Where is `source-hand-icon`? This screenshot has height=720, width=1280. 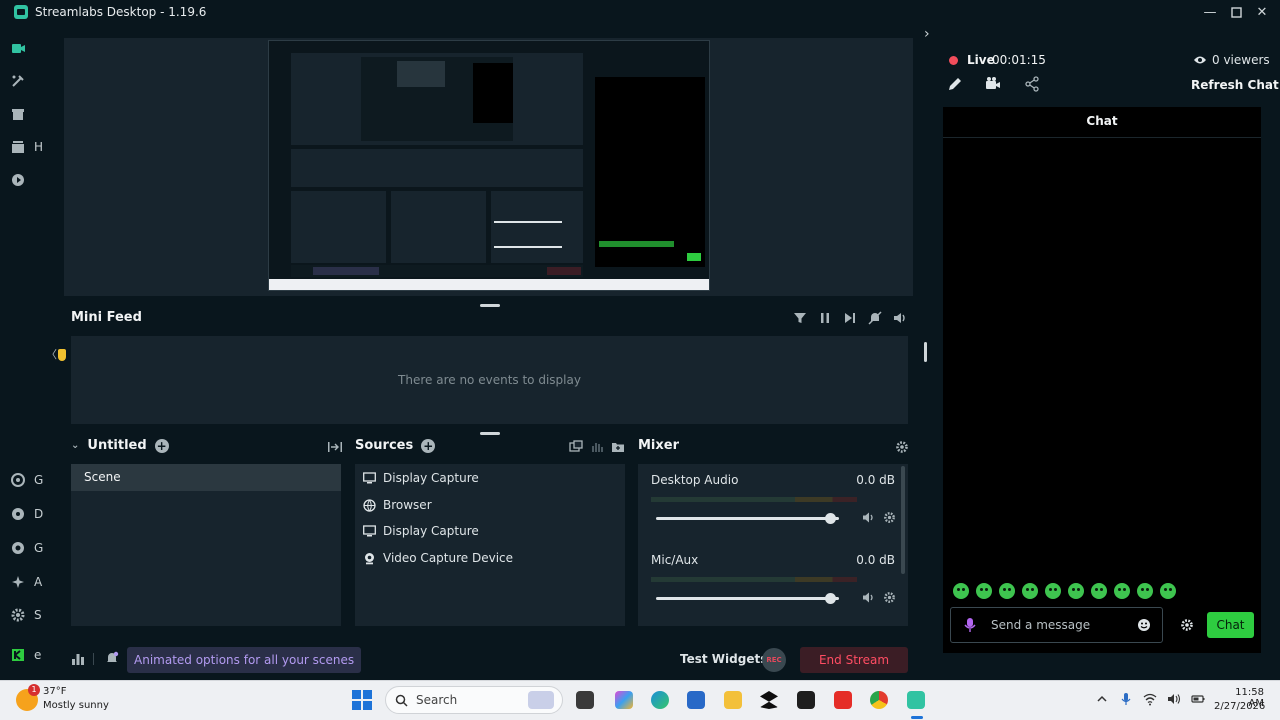
source-hand-icon is located at coordinates (597, 447).